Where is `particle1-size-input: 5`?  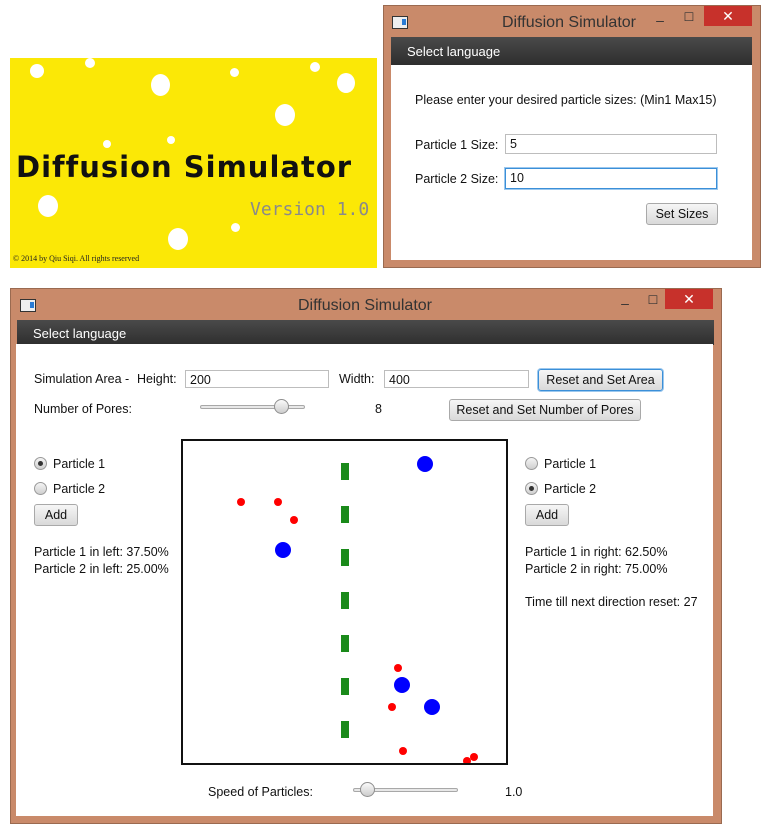
particle1-size-input: 5 is located at coordinates (611, 144).